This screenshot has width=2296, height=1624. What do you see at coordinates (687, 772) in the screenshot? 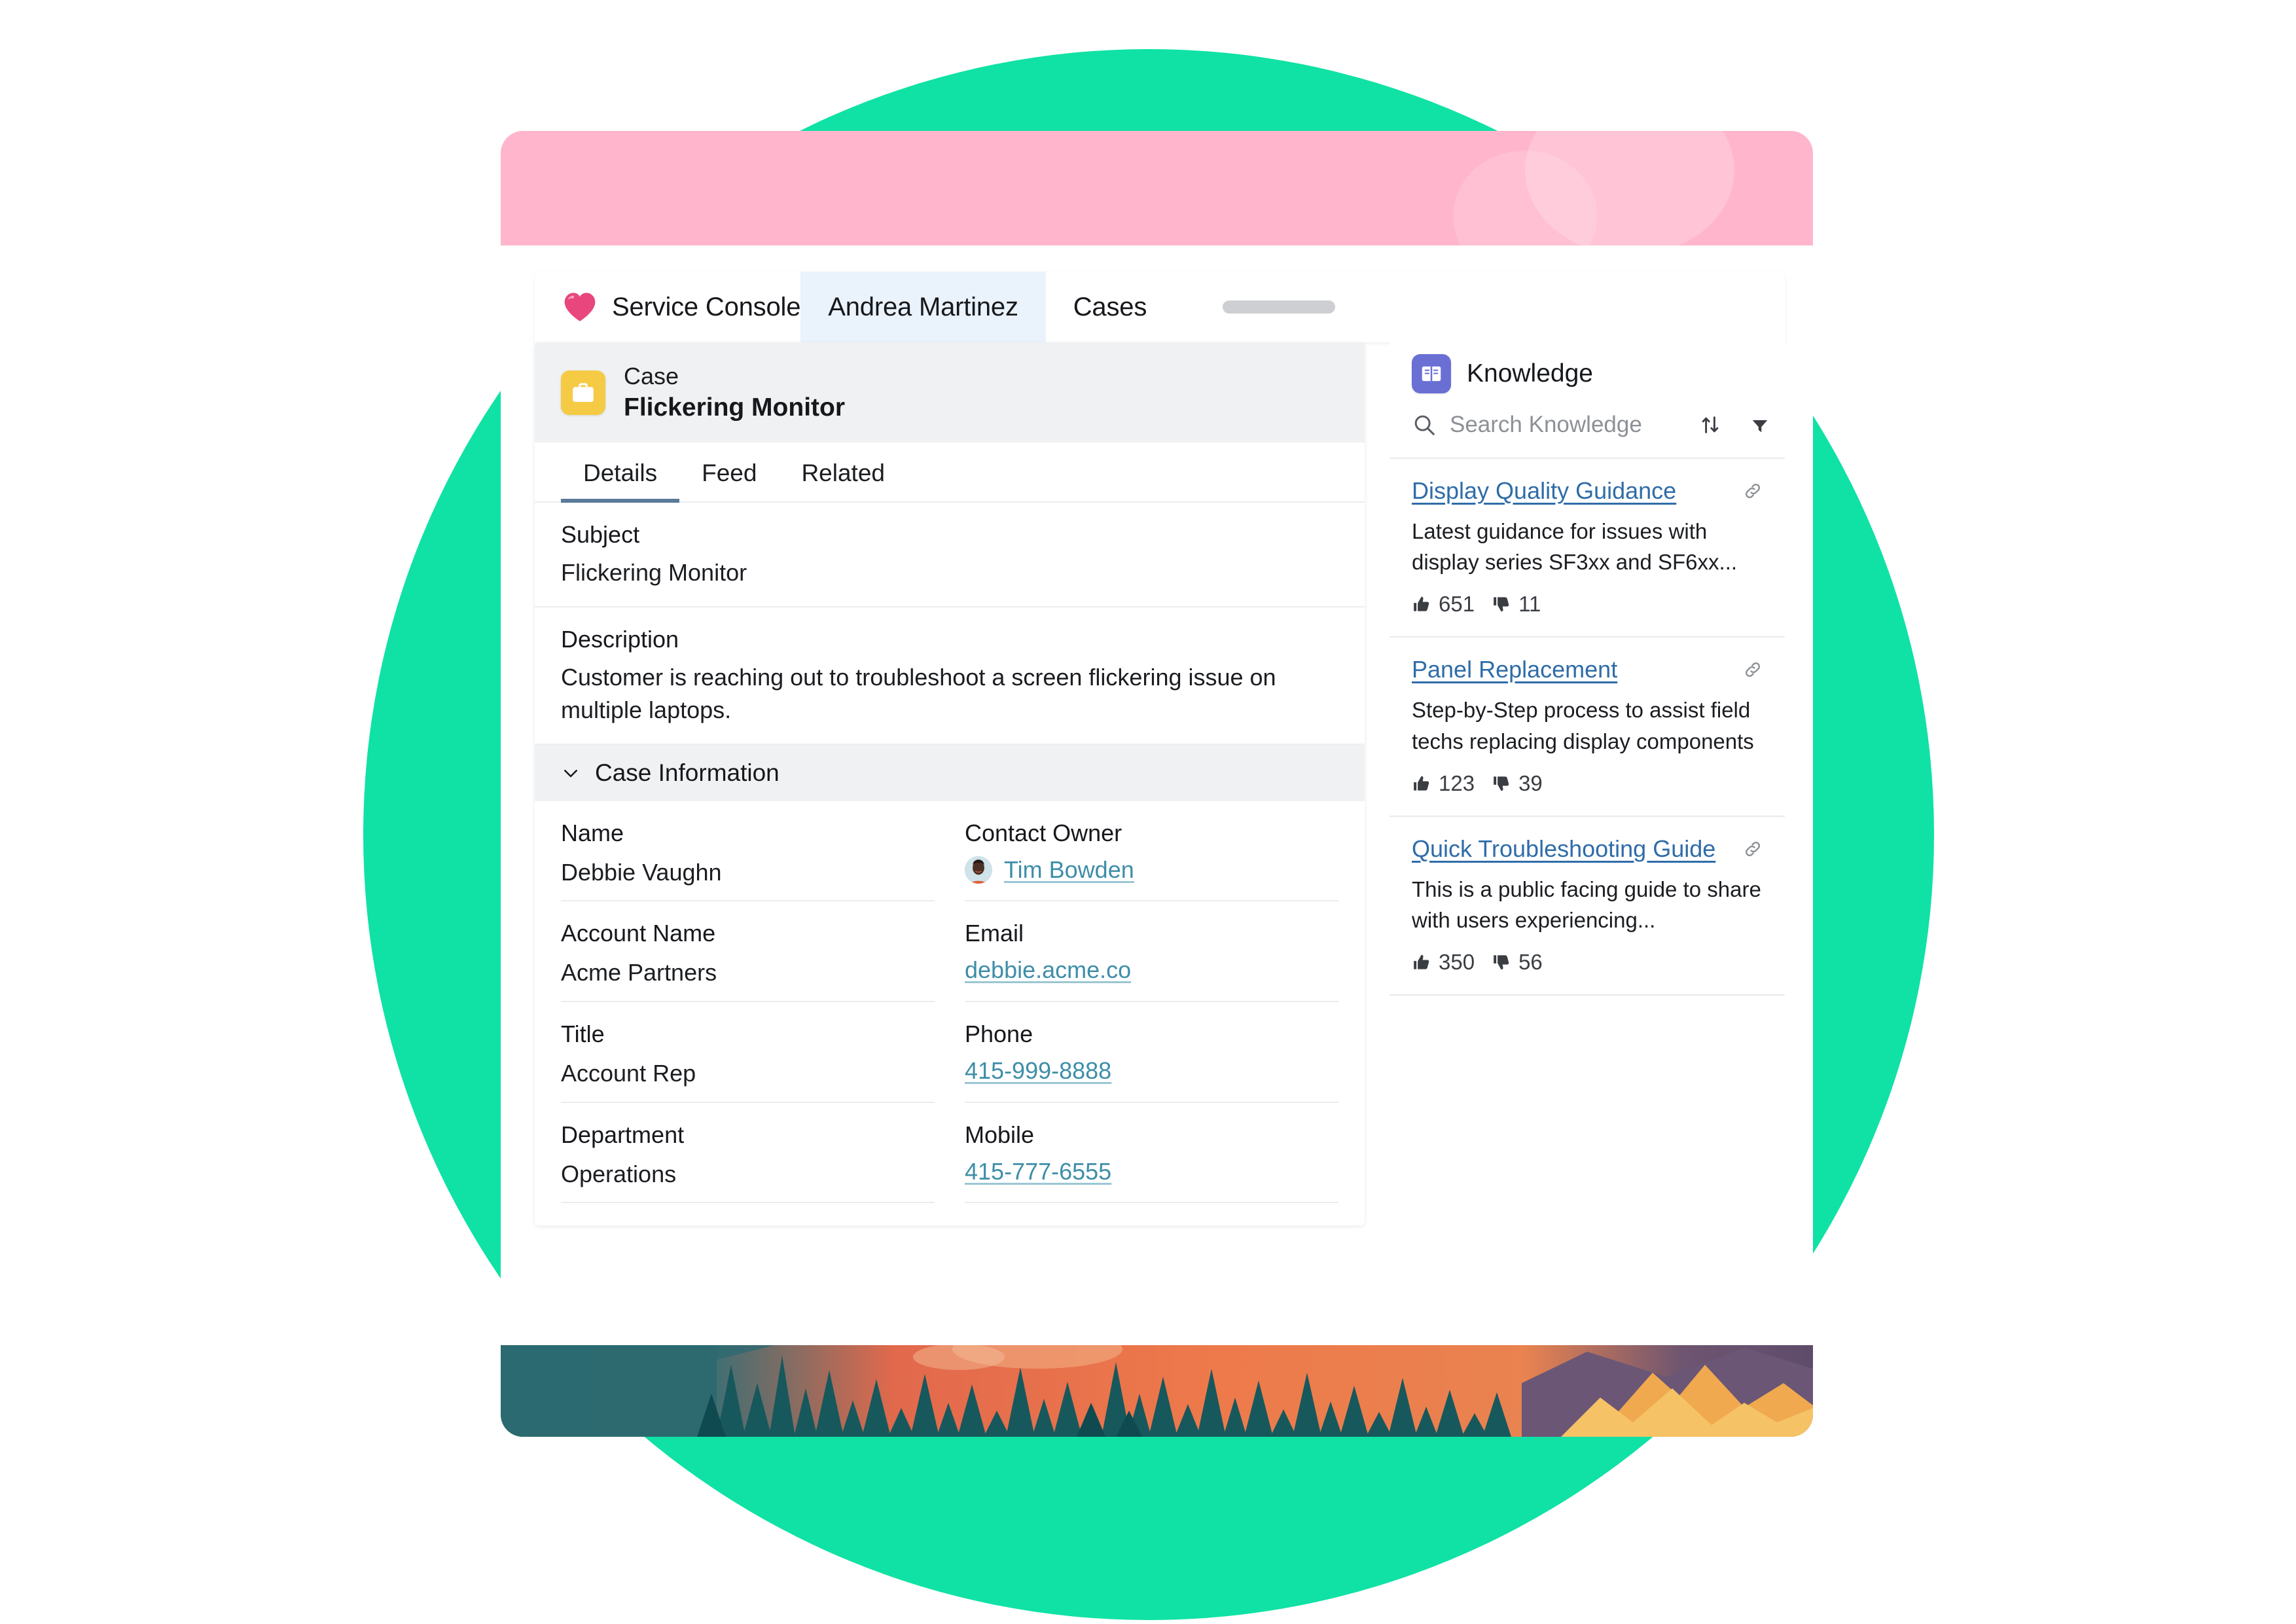
I see `section-title: Case Information` at bounding box center [687, 772].